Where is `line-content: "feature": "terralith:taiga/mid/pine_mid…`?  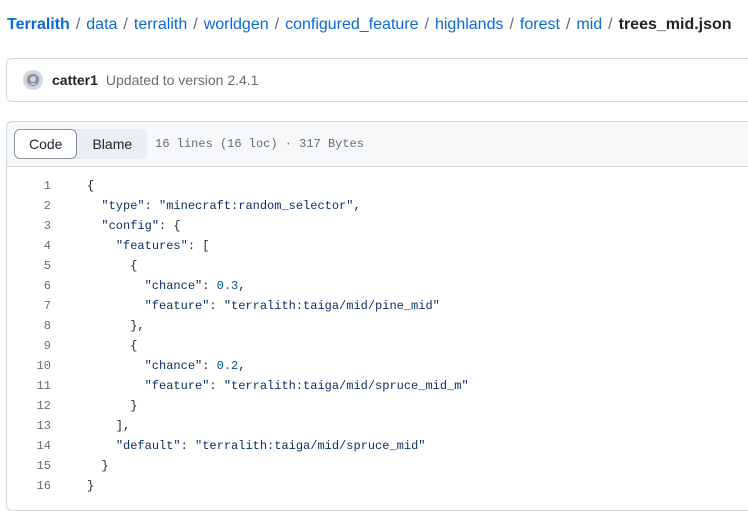
line-content: "feature": "terralith:taiga/mid/pine_mid… is located at coordinates (245, 306).